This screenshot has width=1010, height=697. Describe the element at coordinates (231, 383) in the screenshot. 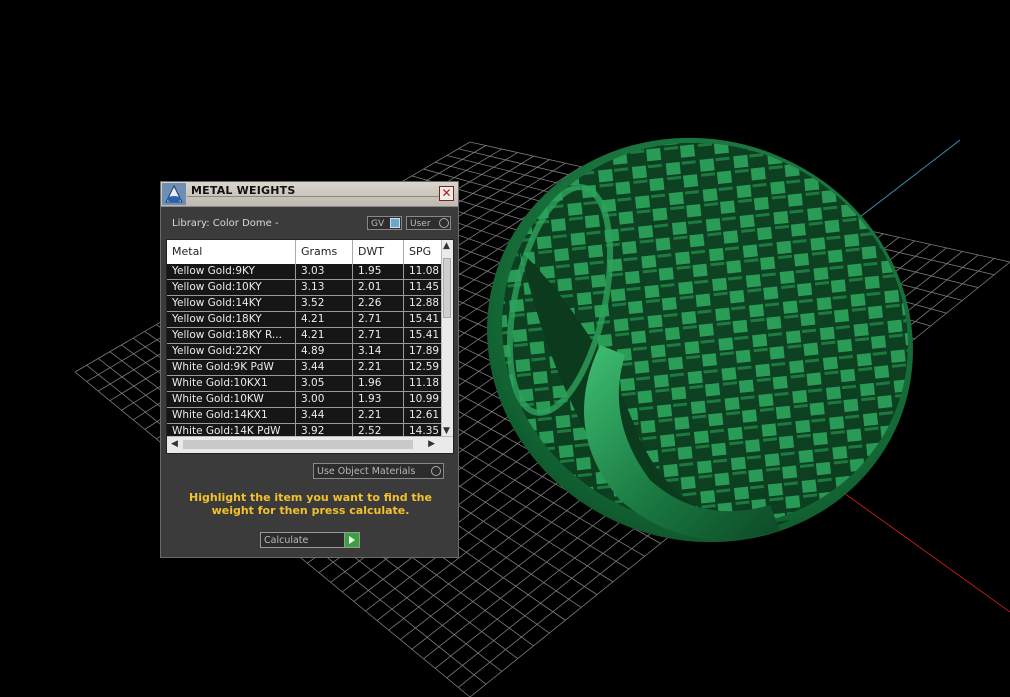

I see `cell-metal: White Gold:10KX1` at that location.